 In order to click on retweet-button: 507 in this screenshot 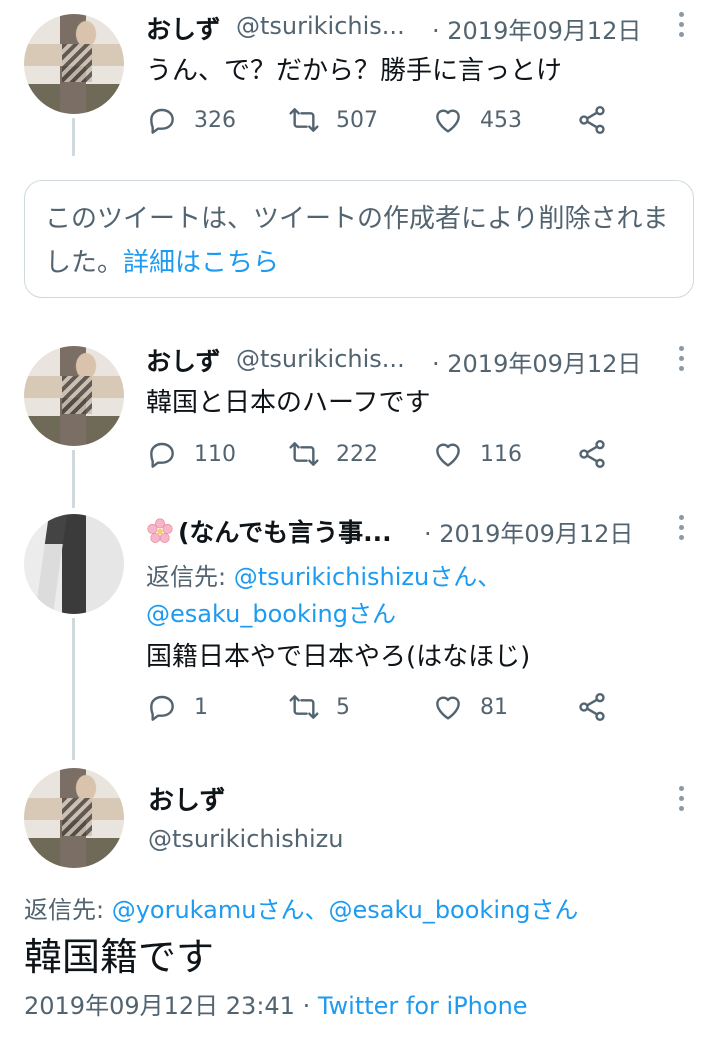, I will do `click(333, 120)`.